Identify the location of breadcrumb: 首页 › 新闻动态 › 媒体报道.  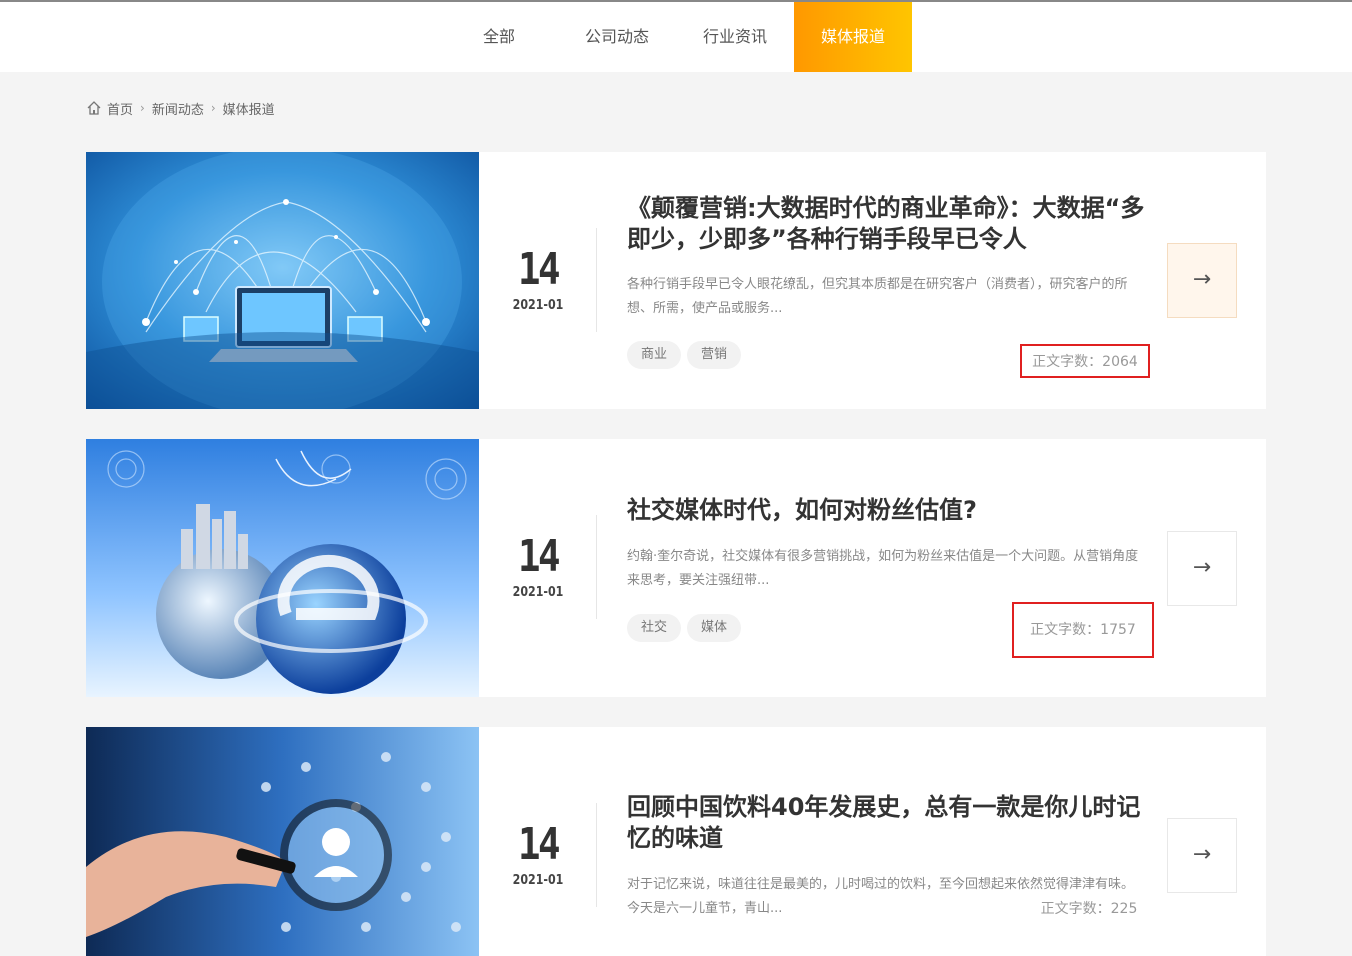
(180, 108).